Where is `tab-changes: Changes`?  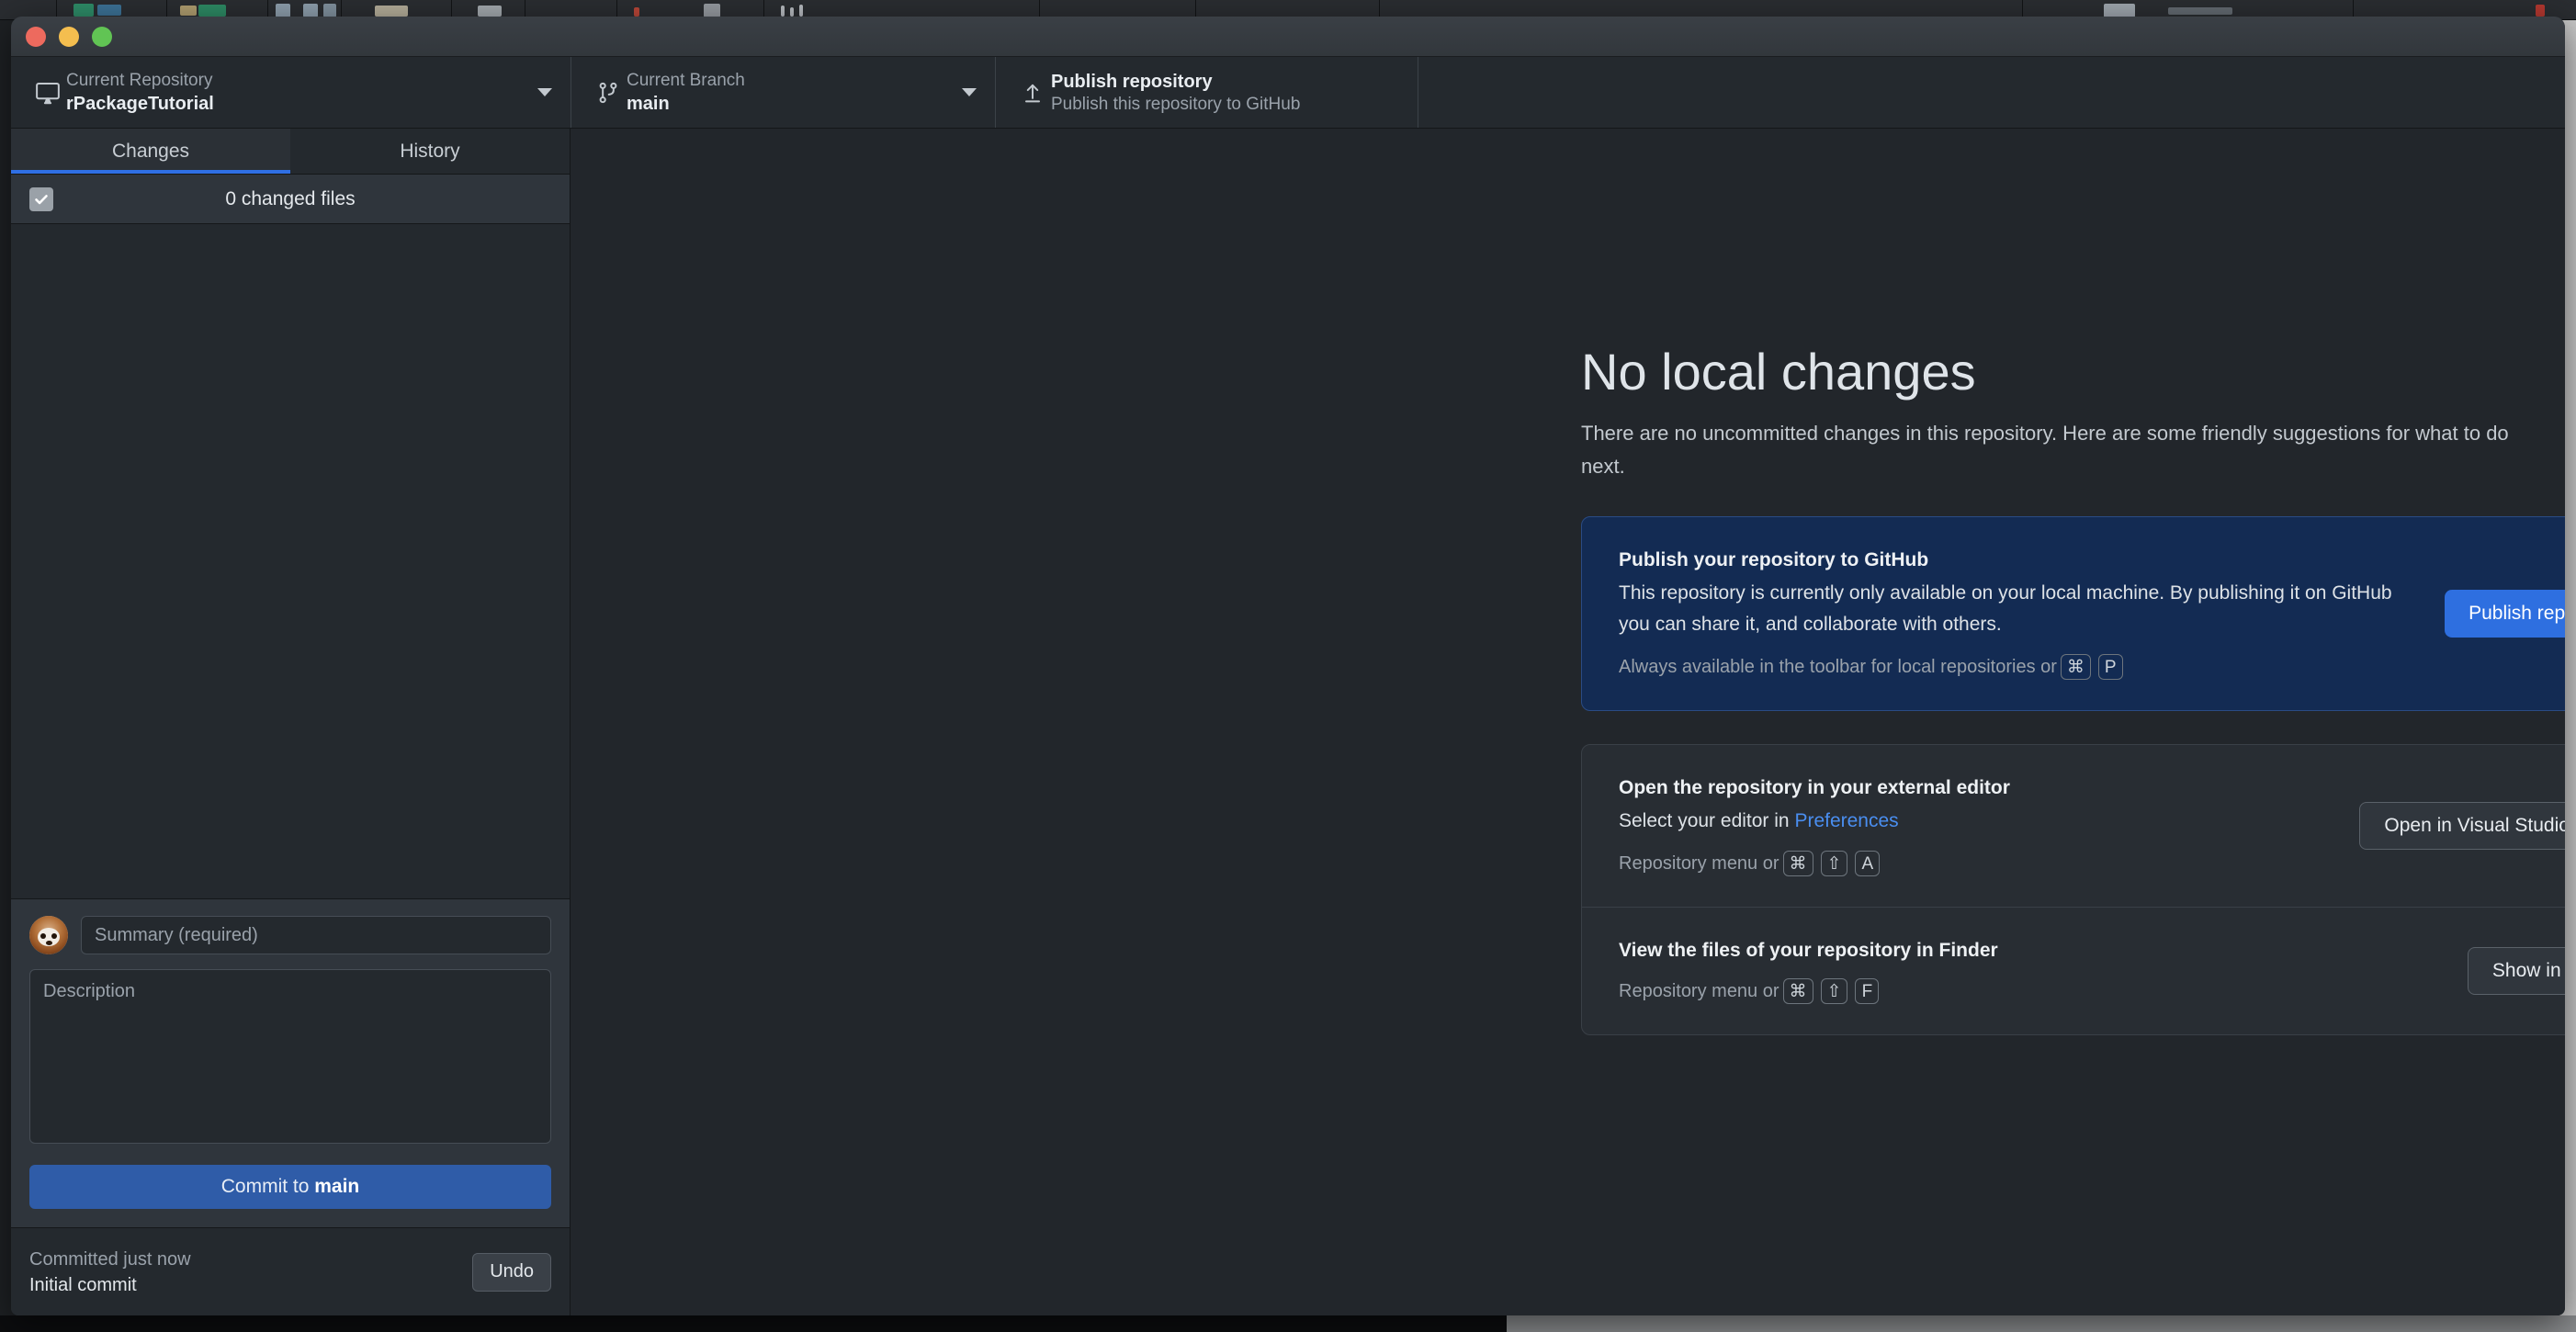
tab-changes: Changes is located at coordinates (150, 151).